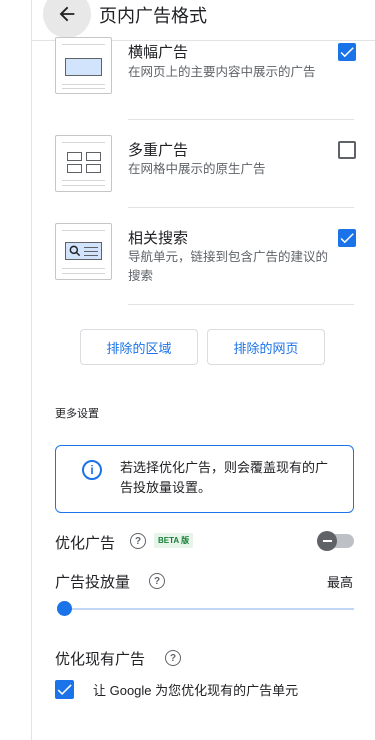  Describe the element at coordinates (100, 659) in the screenshot. I see `optimize-existing-label: 优化现有广告` at that location.